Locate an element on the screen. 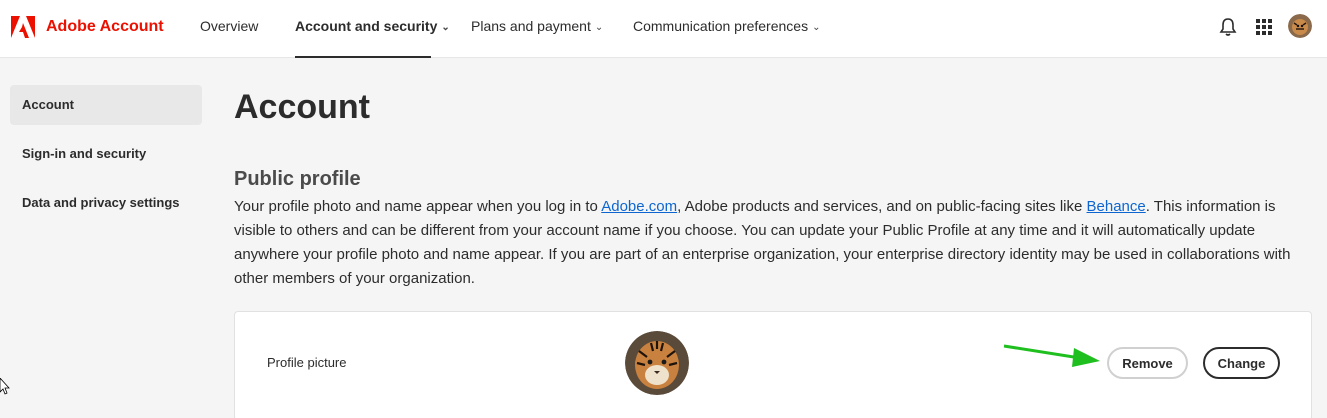  brand-name: Adobe Account is located at coordinates (105, 26).